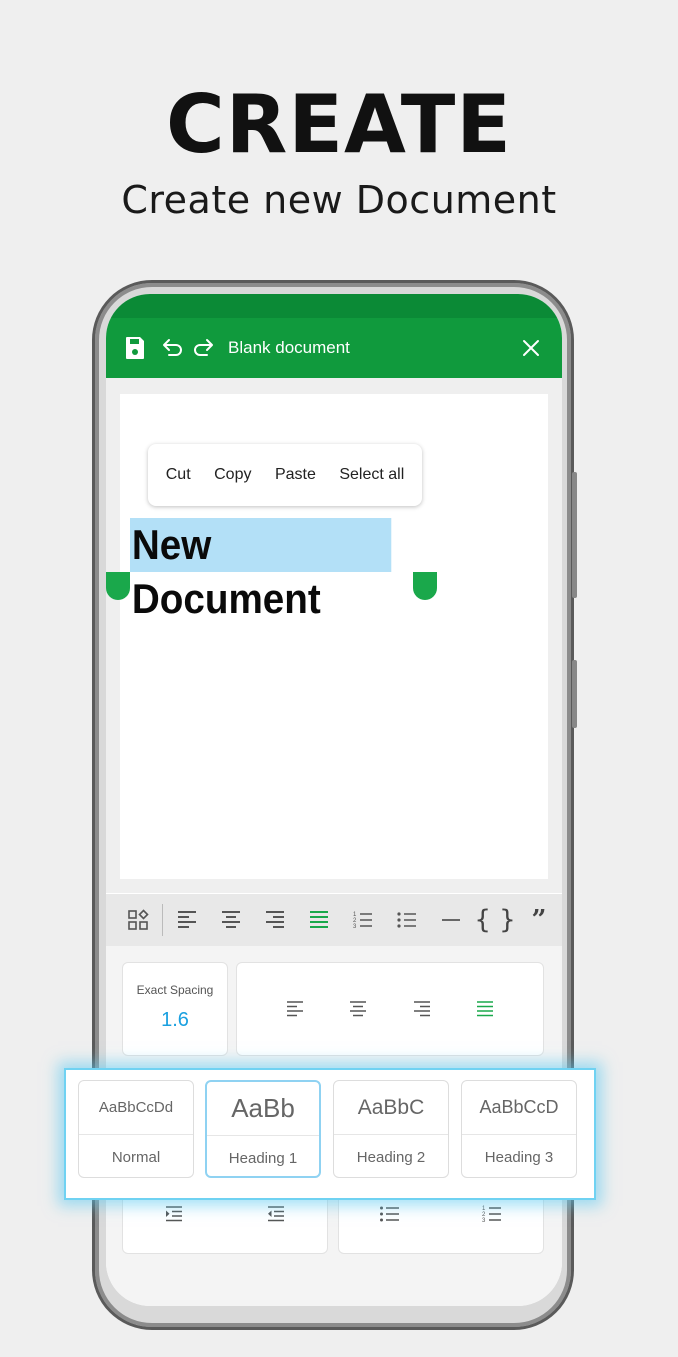 The height and width of the screenshot is (1357, 678). Describe the element at coordinates (232, 475) in the screenshot. I see `menu-item-copy: Copy` at that location.